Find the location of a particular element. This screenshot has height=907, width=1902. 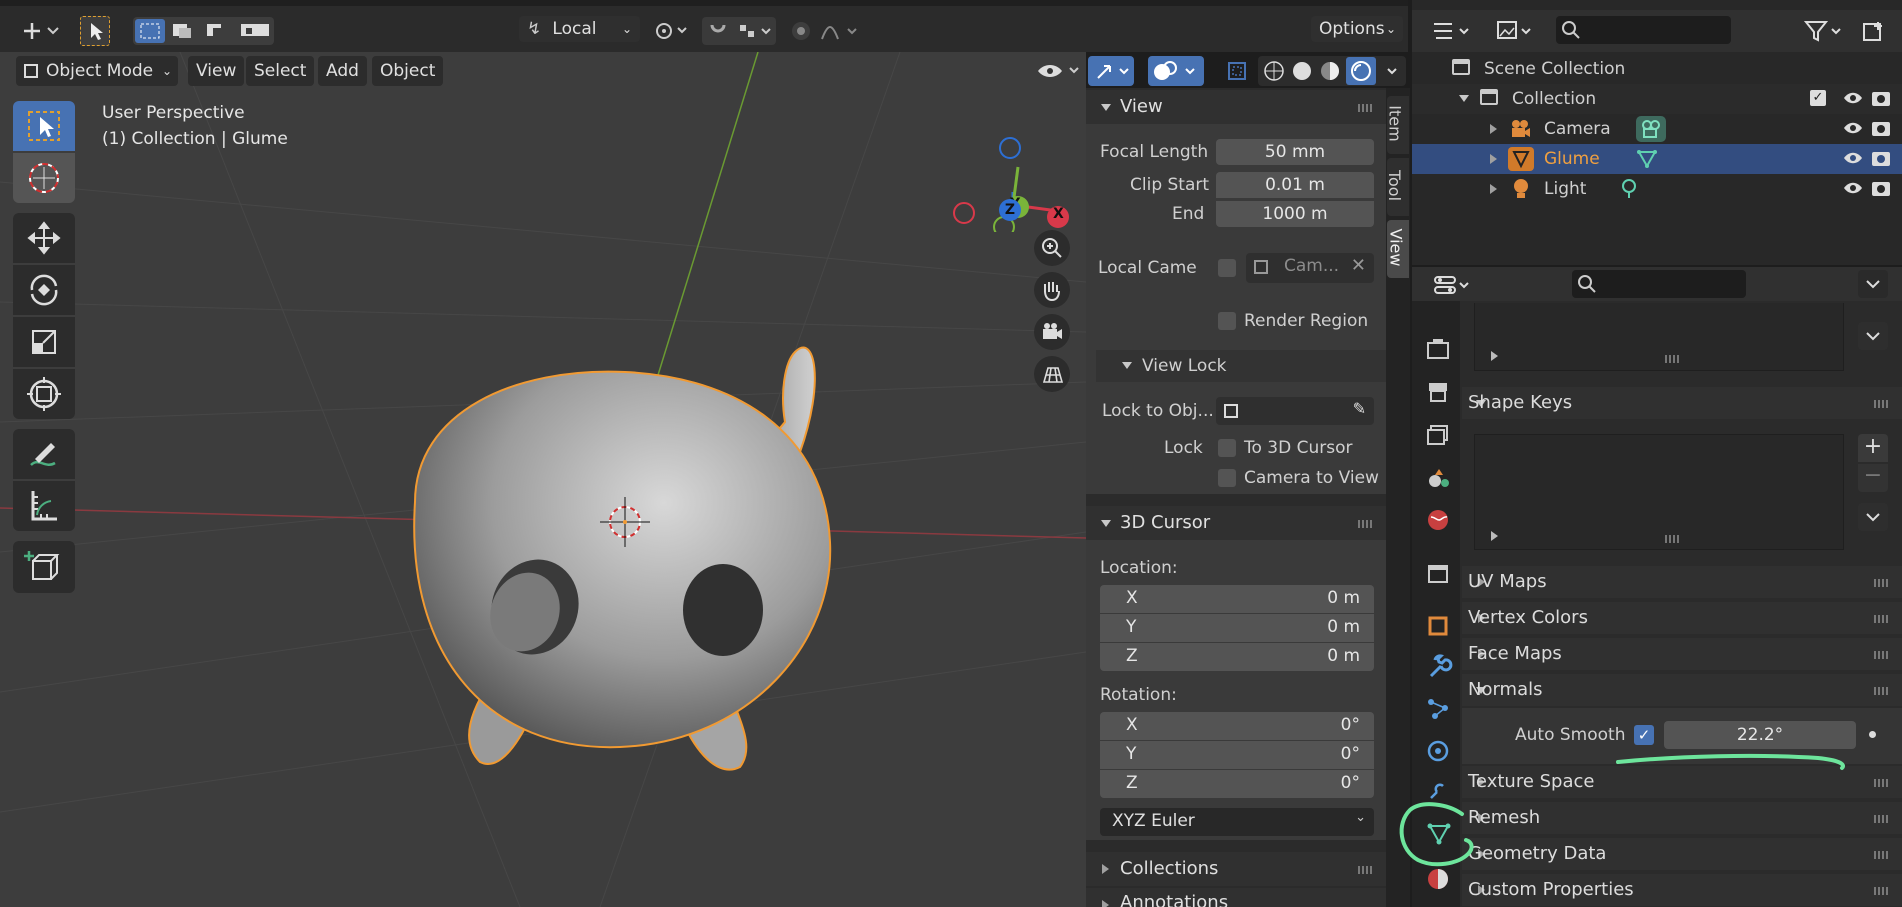

rotation-y-field: Y 0° is located at coordinates (1237, 755).